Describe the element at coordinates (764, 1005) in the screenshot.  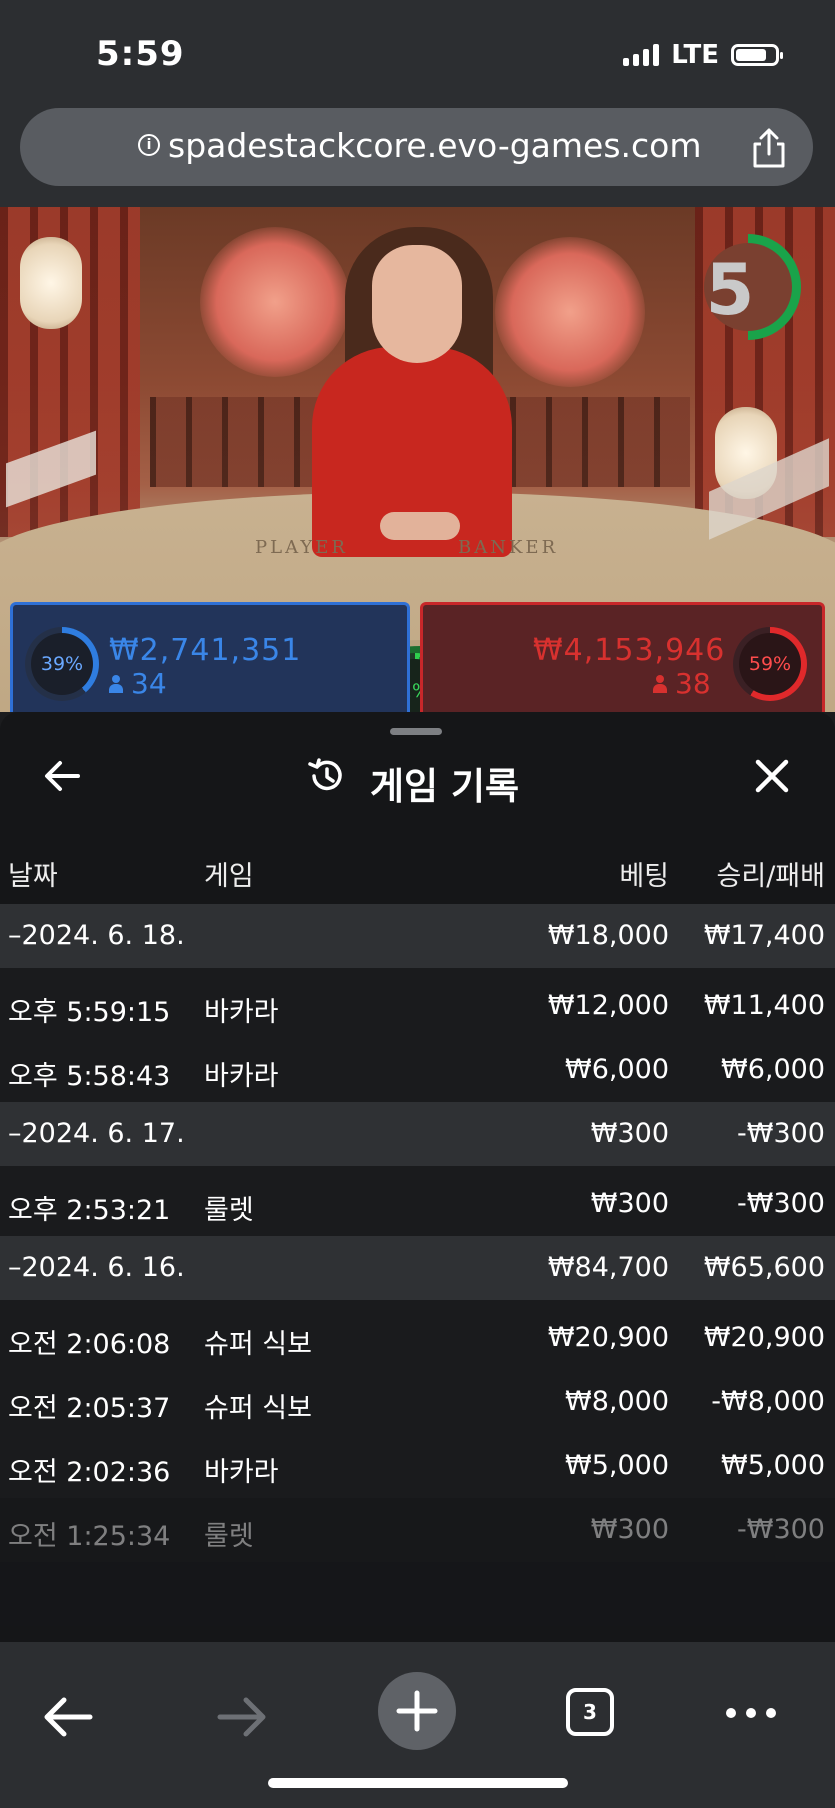
I see `entry-win-loss: ₩11,400` at that location.